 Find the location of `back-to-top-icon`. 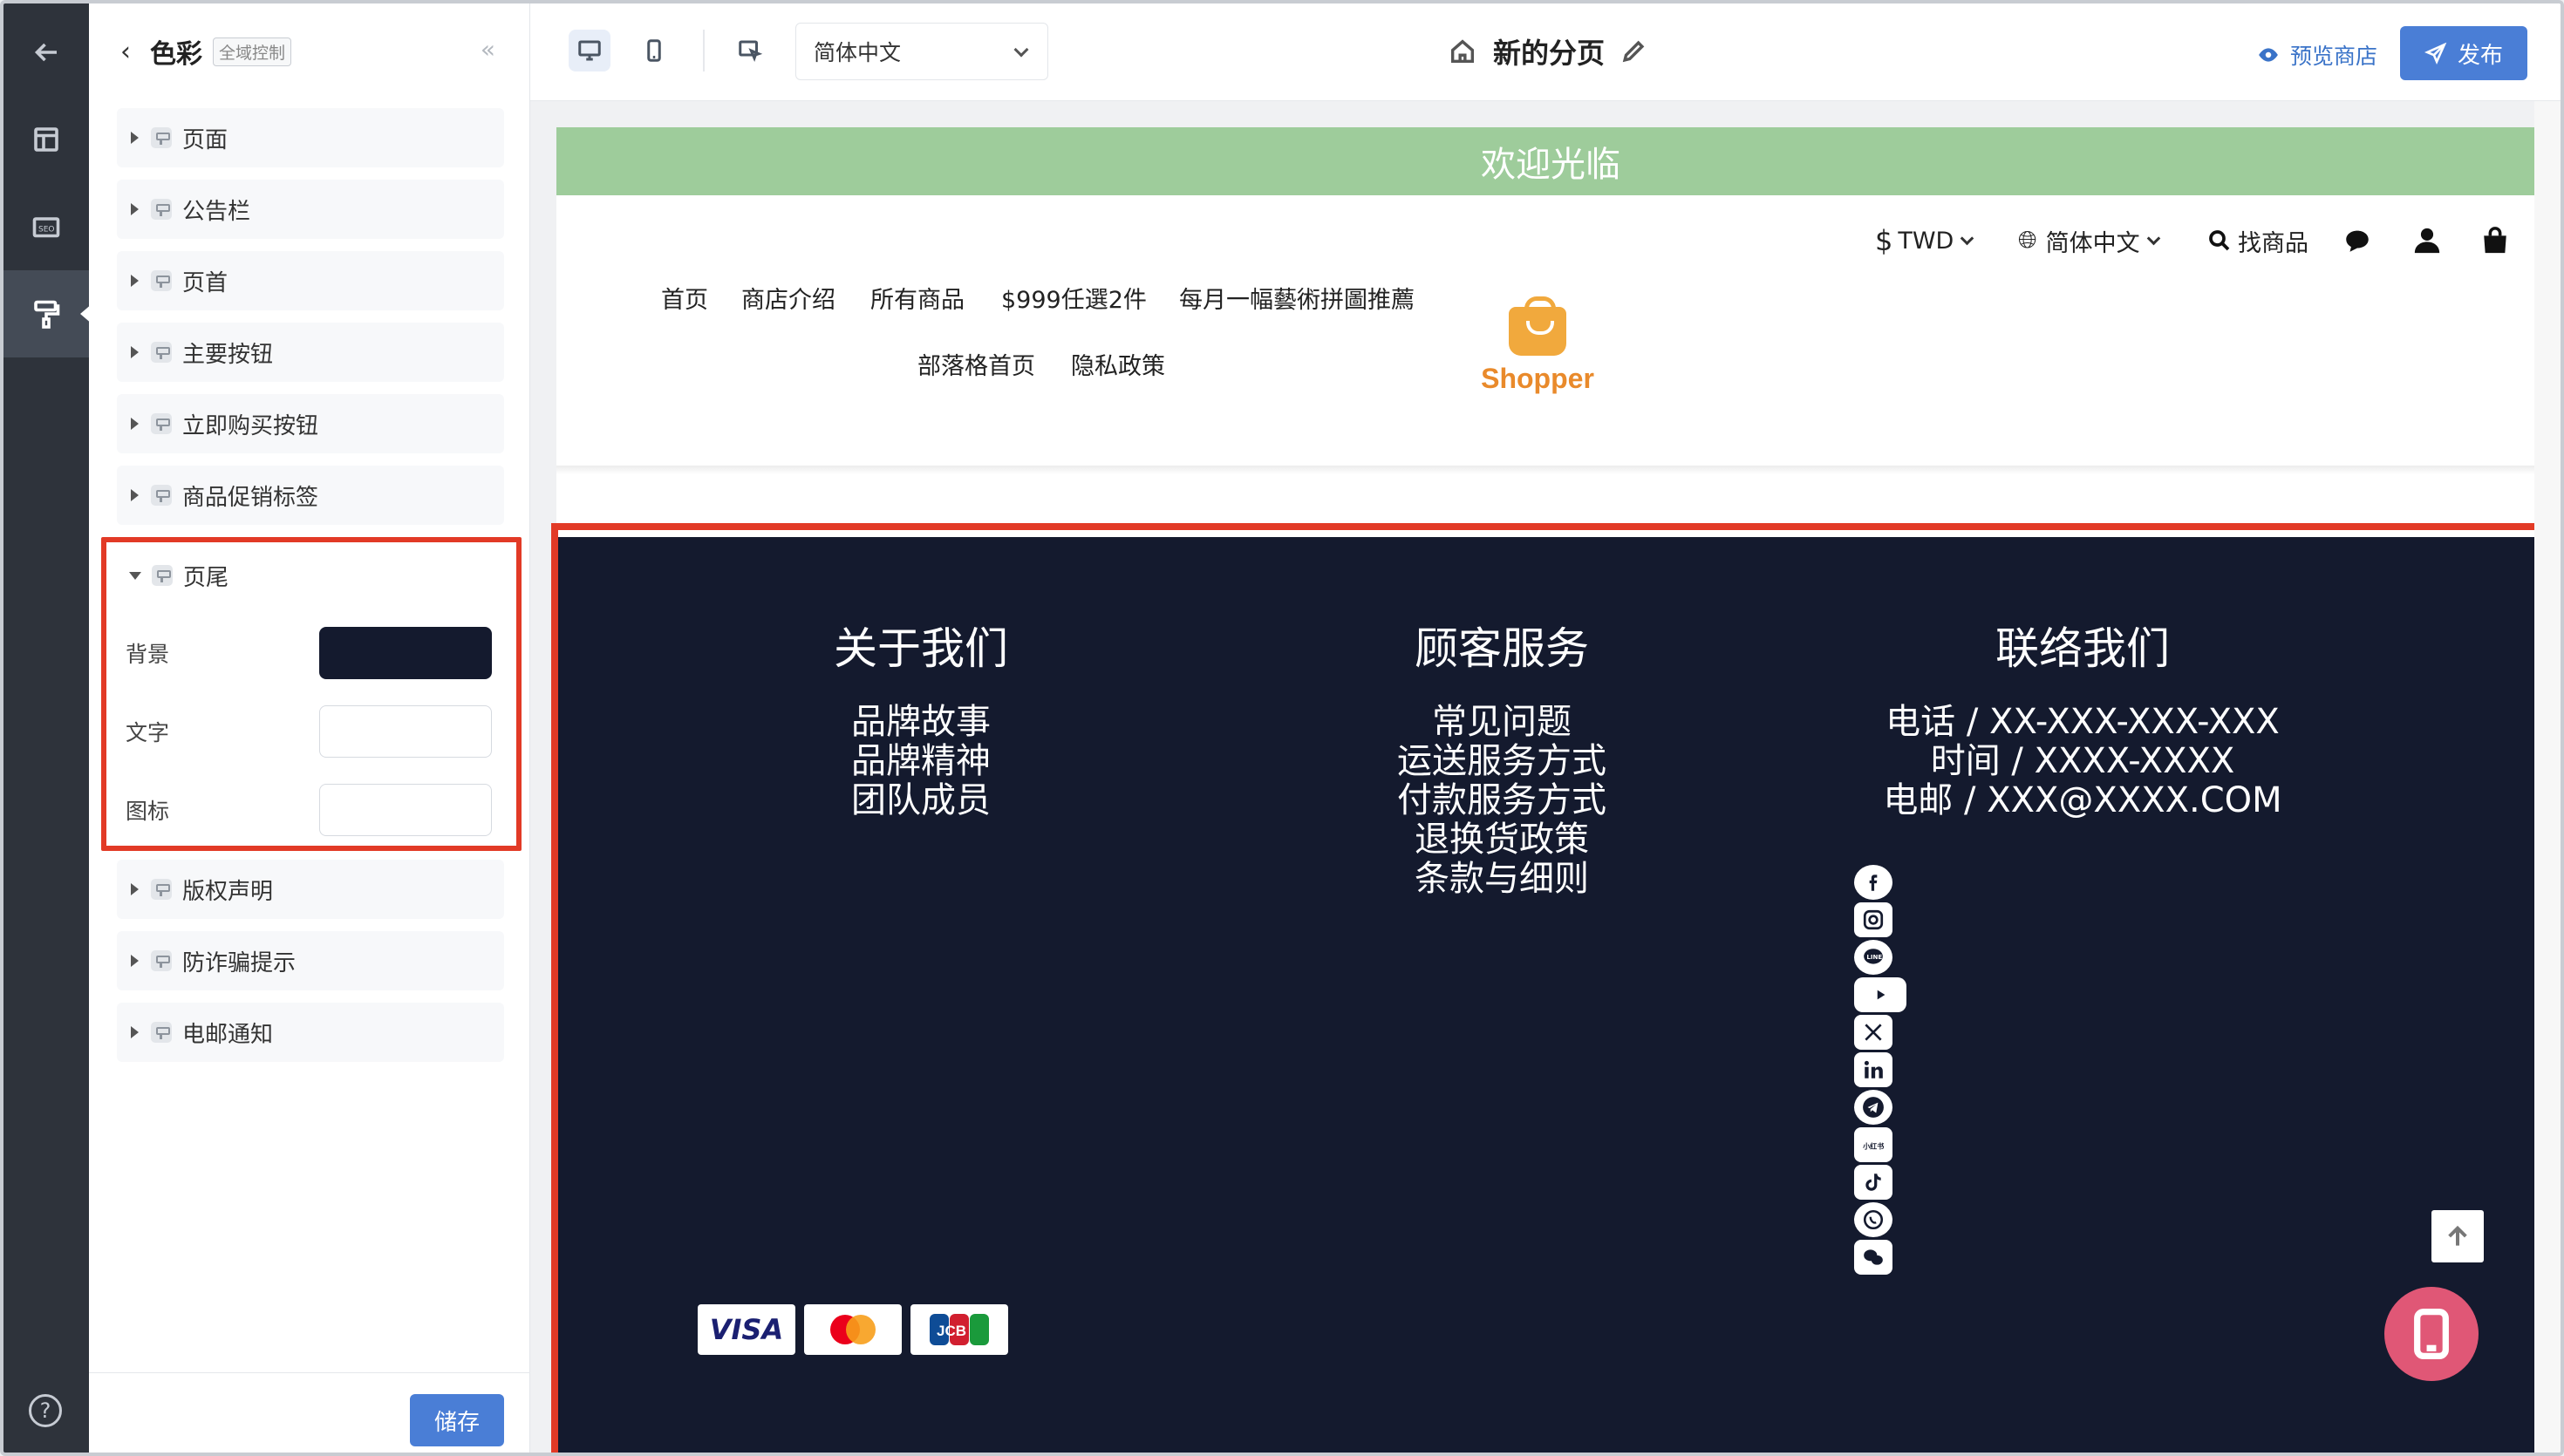

back-to-top-icon is located at coordinates (2457, 1236).